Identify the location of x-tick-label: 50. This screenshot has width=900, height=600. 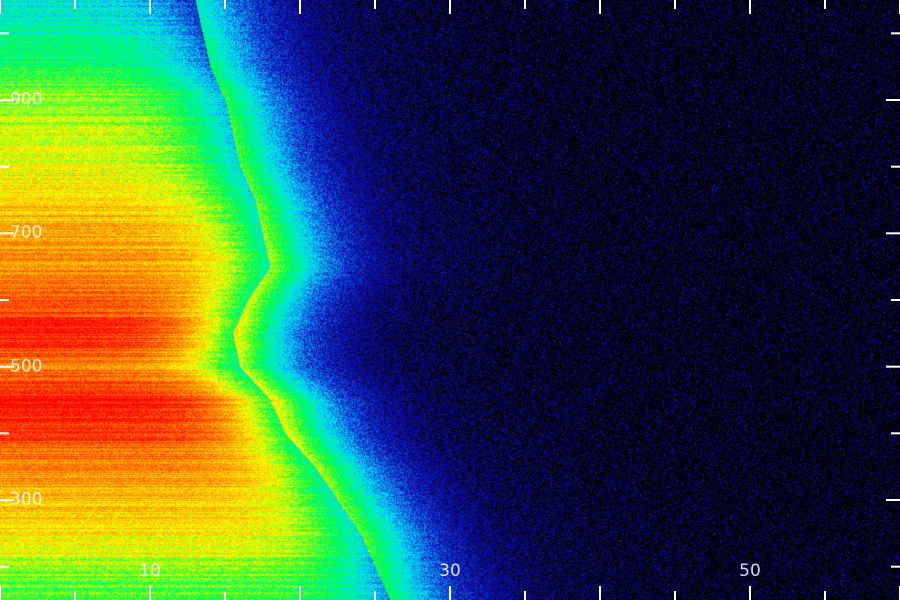
(750, 571).